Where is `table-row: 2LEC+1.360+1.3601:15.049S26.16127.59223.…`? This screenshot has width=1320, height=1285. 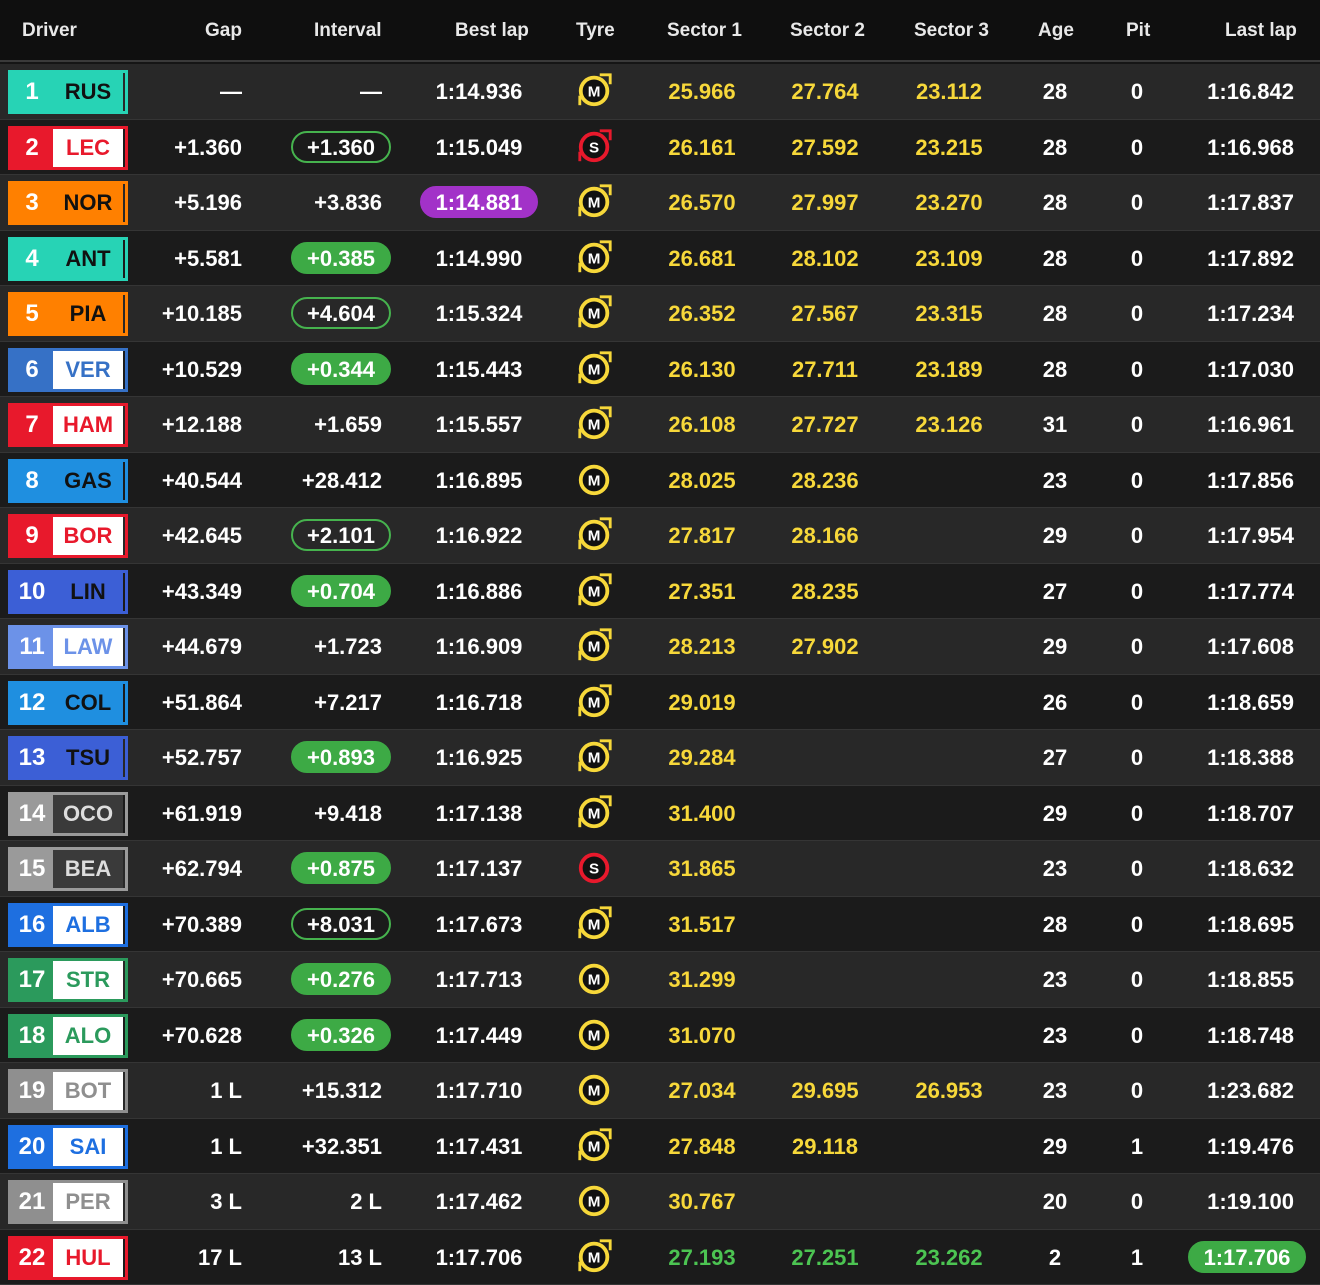 table-row: 2LEC+1.360+1.3601:15.049S26.16127.59223.… is located at coordinates (660, 148).